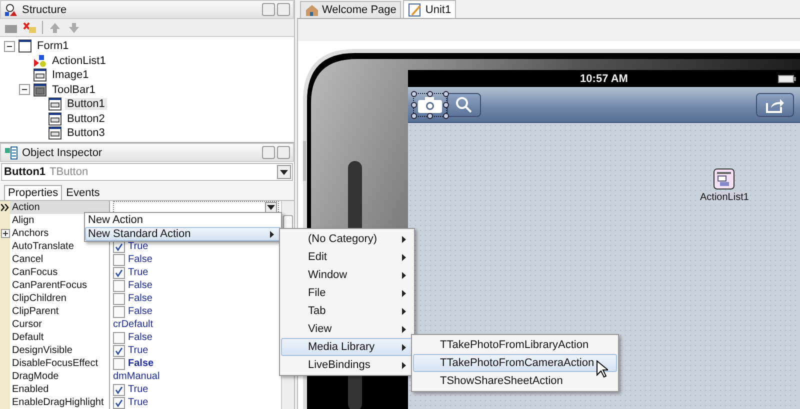 The width and height of the screenshot is (800, 409). What do you see at coordinates (775, 104) in the screenshot?
I see `share-button` at bounding box center [775, 104].